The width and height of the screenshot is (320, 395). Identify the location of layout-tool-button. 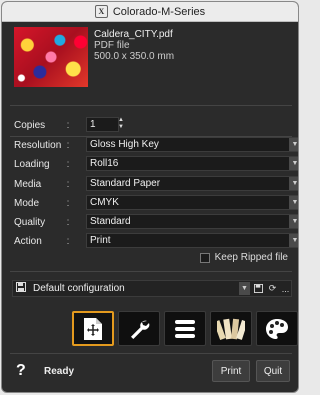
(93, 328).